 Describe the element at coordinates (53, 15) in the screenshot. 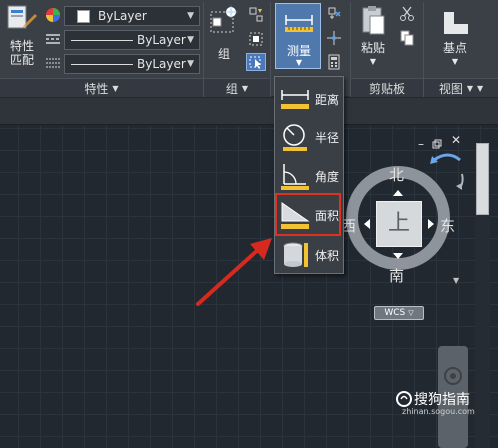

I see `color-wheel-icon` at that location.